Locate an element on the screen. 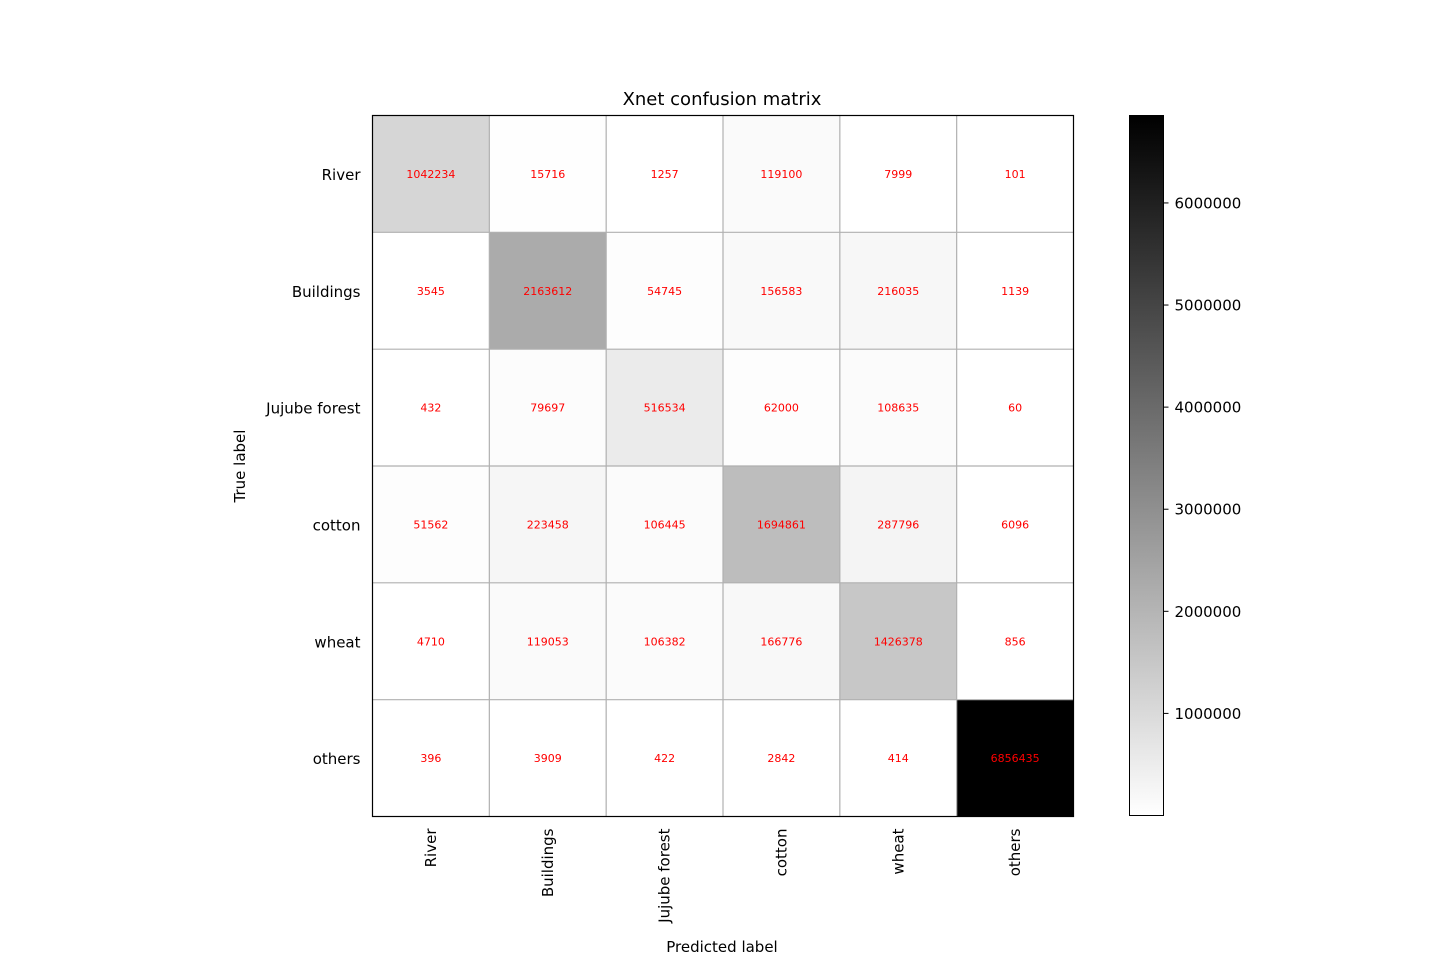 This screenshot has height=960, width=1440. cell-value-label: 223458 is located at coordinates (548, 524).